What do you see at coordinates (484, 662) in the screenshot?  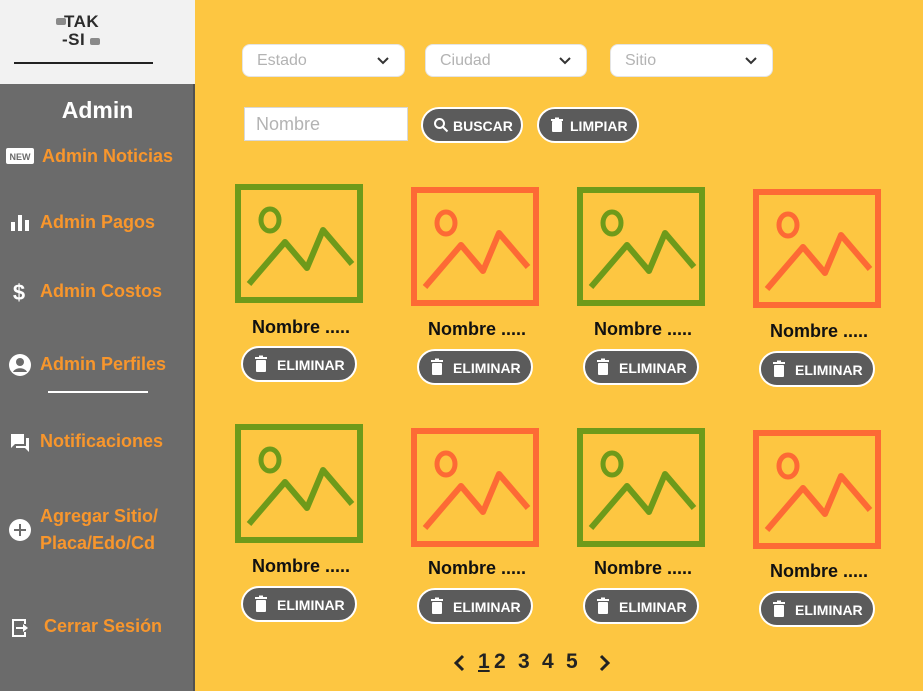 I see `page-1: 1` at bounding box center [484, 662].